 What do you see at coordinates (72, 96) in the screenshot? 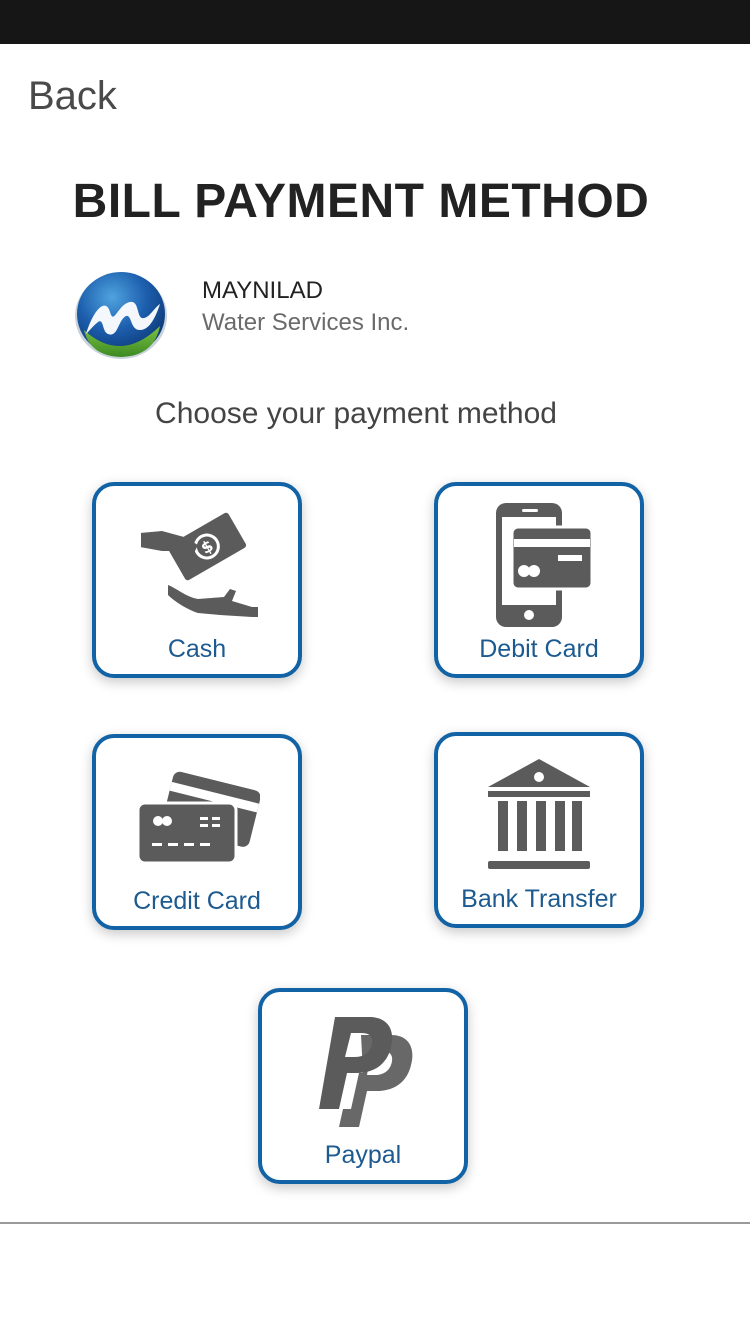
I see `back-button: Back` at bounding box center [72, 96].